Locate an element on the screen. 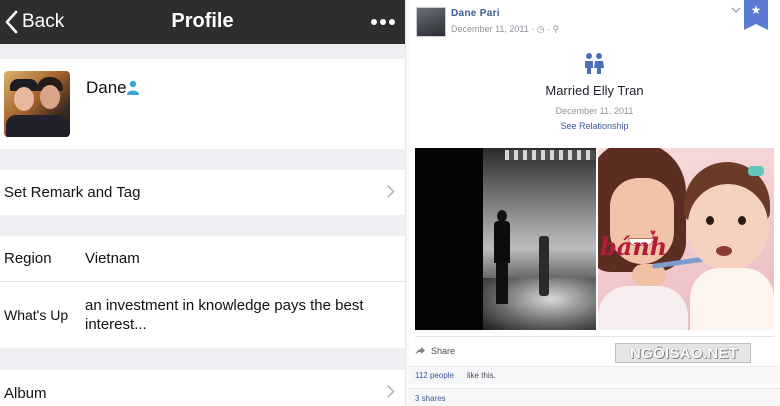 The height and width of the screenshot is (406, 780). relationship-date: December 11, 2011 is located at coordinates (594, 111).